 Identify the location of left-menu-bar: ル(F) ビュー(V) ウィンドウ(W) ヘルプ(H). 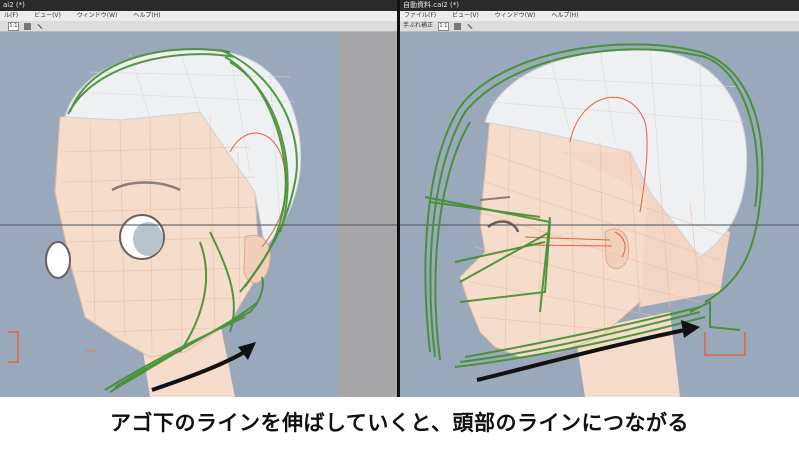
(198, 16).